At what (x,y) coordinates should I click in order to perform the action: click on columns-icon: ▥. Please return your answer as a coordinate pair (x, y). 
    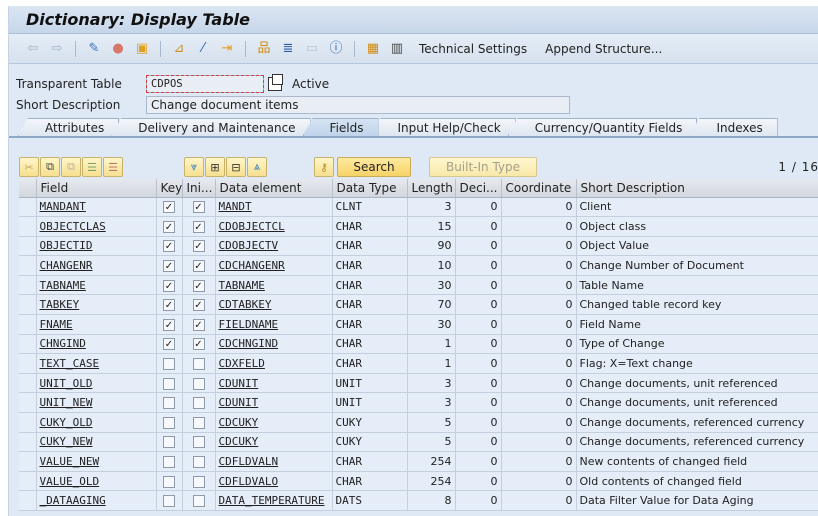
    Looking at the image, I should click on (397, 49).